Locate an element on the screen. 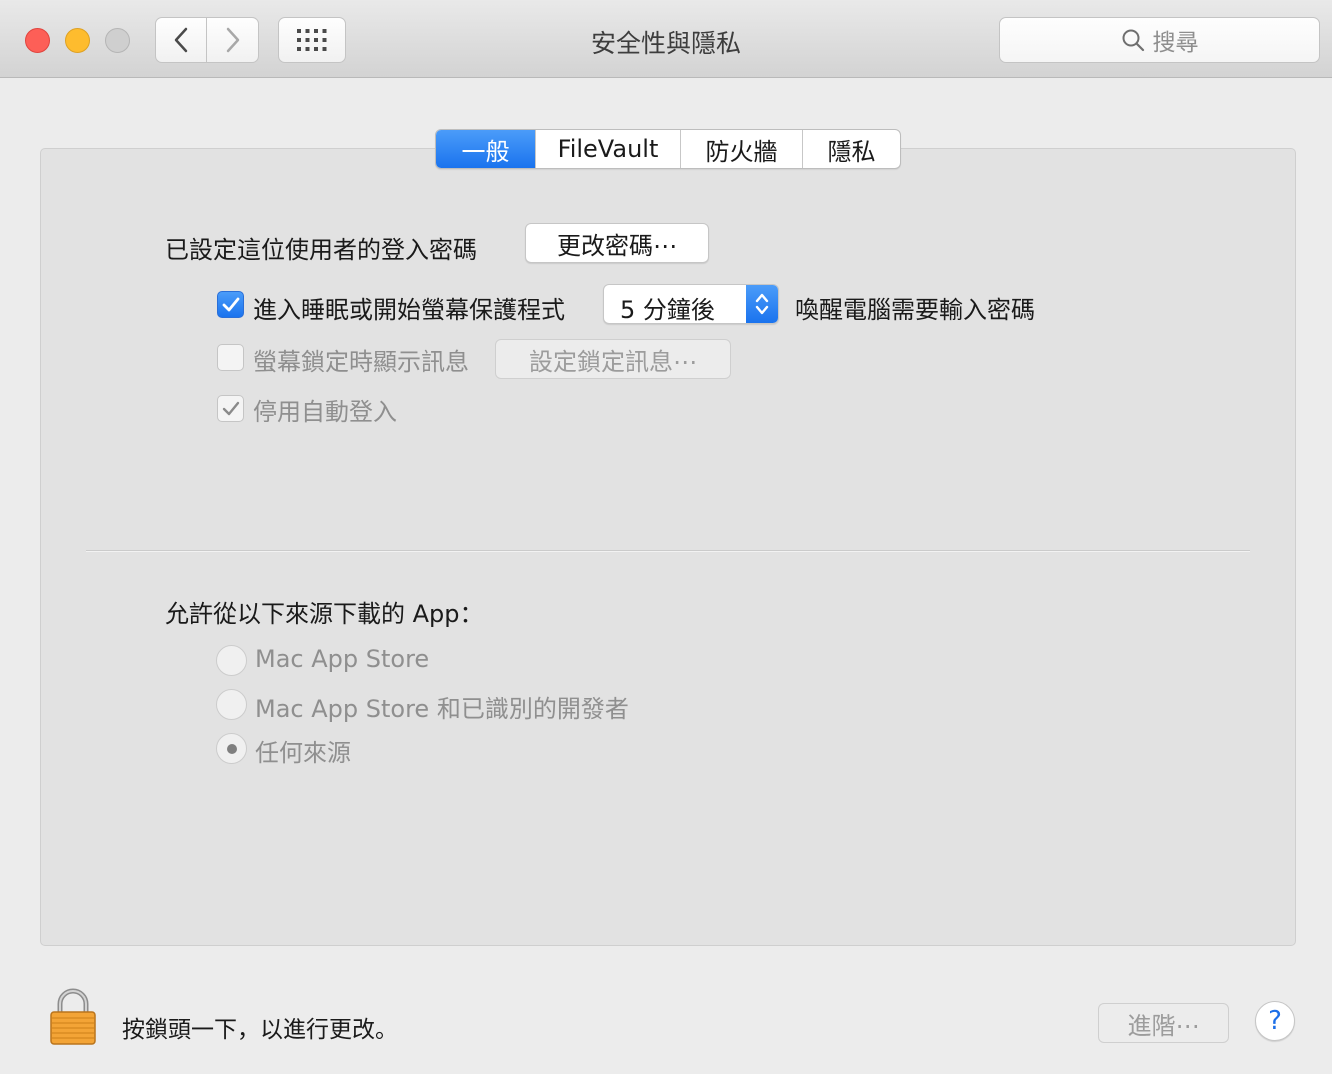 The image size is (1332, 1074). popup-arrows is located at coordinates (762, 304).